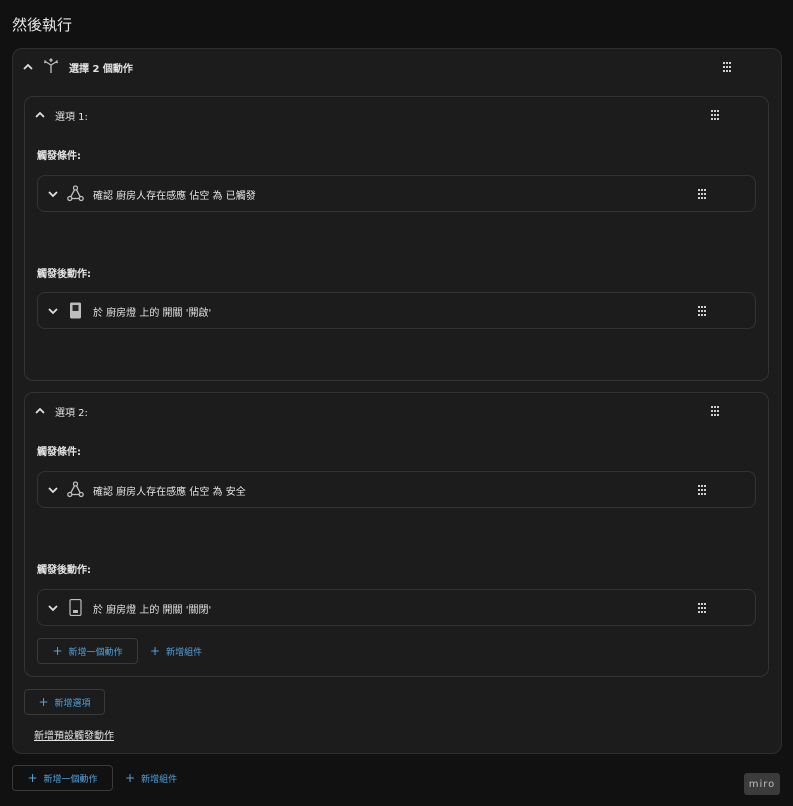  I want to click on condition-text: 確認 廚房人存在感應 佔空 為 已觸發, so click(174, 196).